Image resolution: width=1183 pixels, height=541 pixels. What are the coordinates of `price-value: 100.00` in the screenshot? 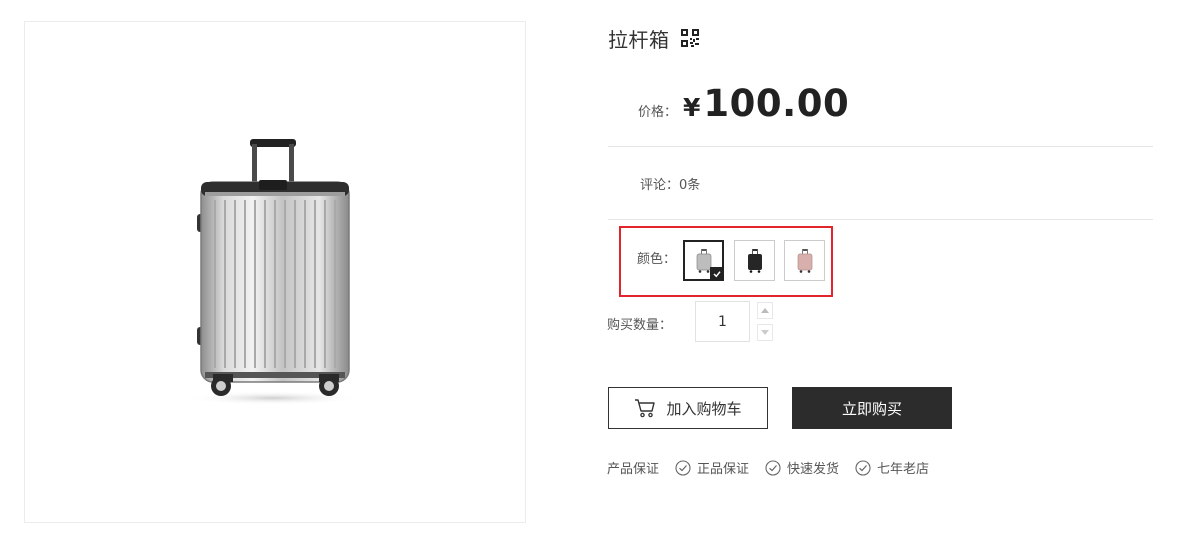 It's located at (776, 103).